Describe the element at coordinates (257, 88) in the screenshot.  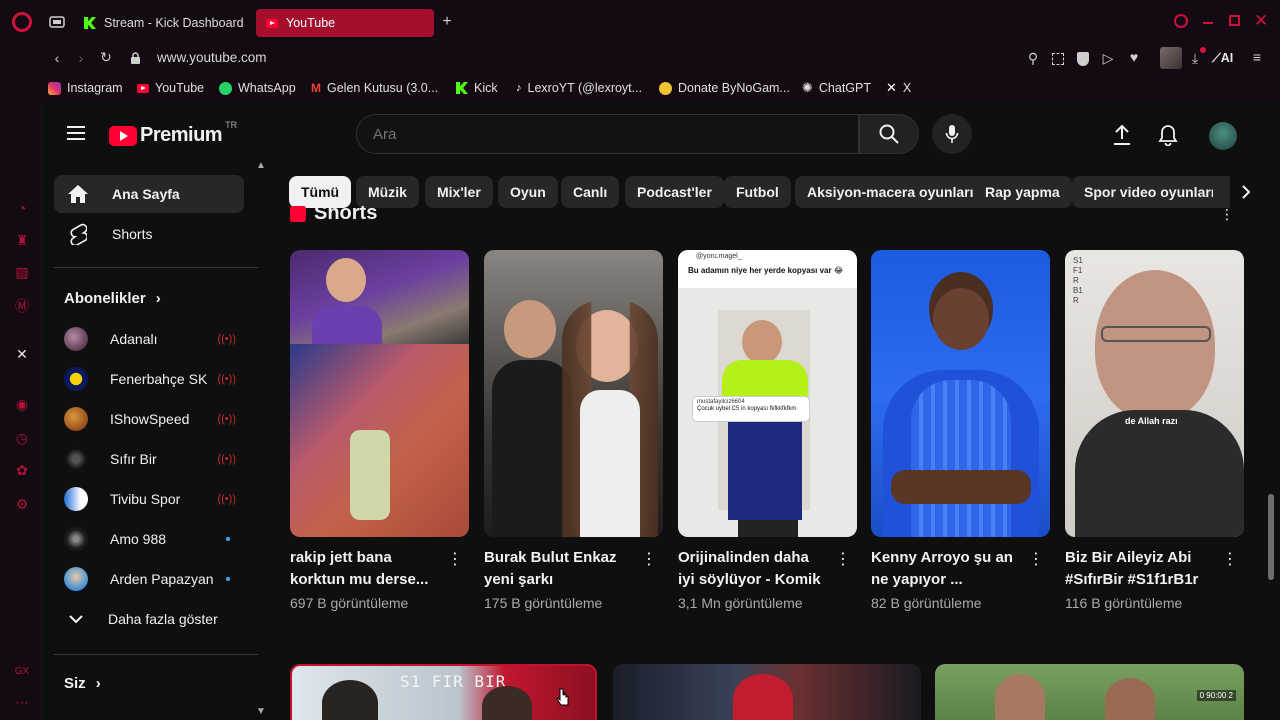
I see `bookmark-whatsapp: WhatsApp` at that location.